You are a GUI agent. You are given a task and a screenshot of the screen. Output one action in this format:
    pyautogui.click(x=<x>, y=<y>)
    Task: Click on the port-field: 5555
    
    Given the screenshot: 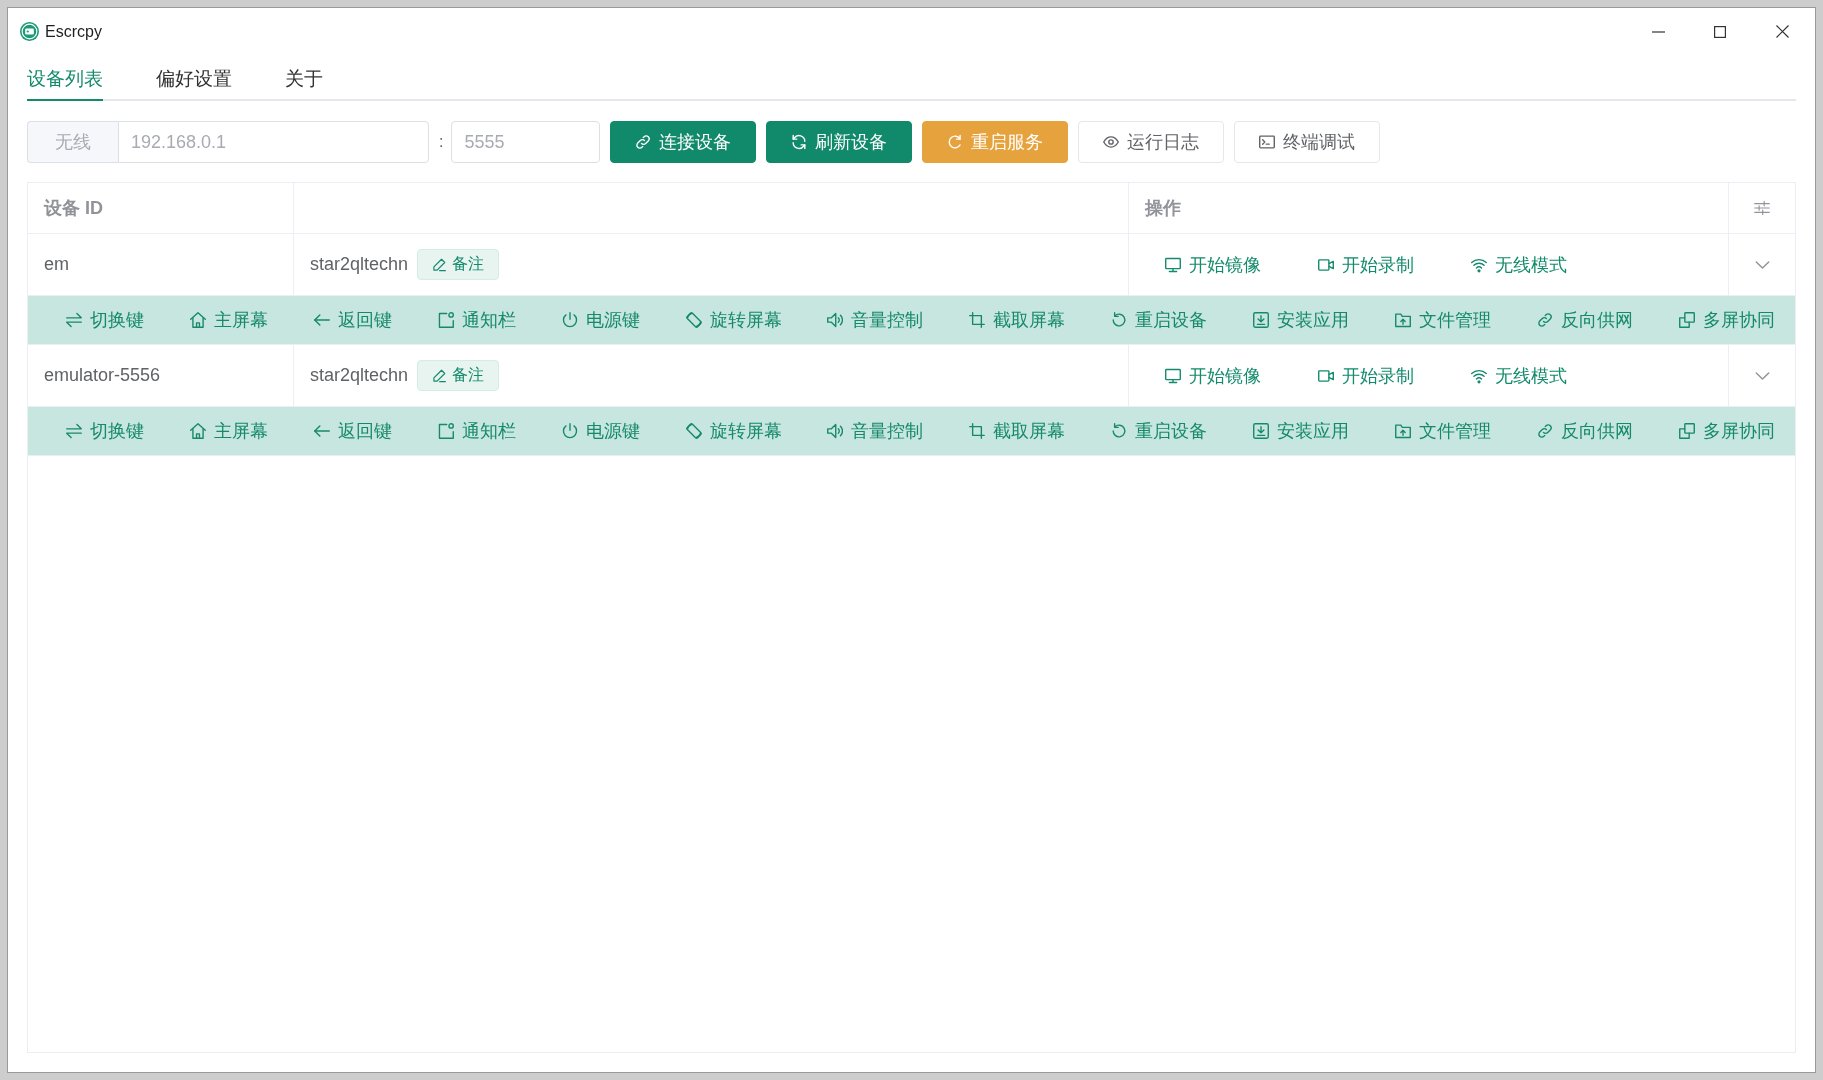 What is the action you would take?
    pyautogui.click(x=526, y=142)
    